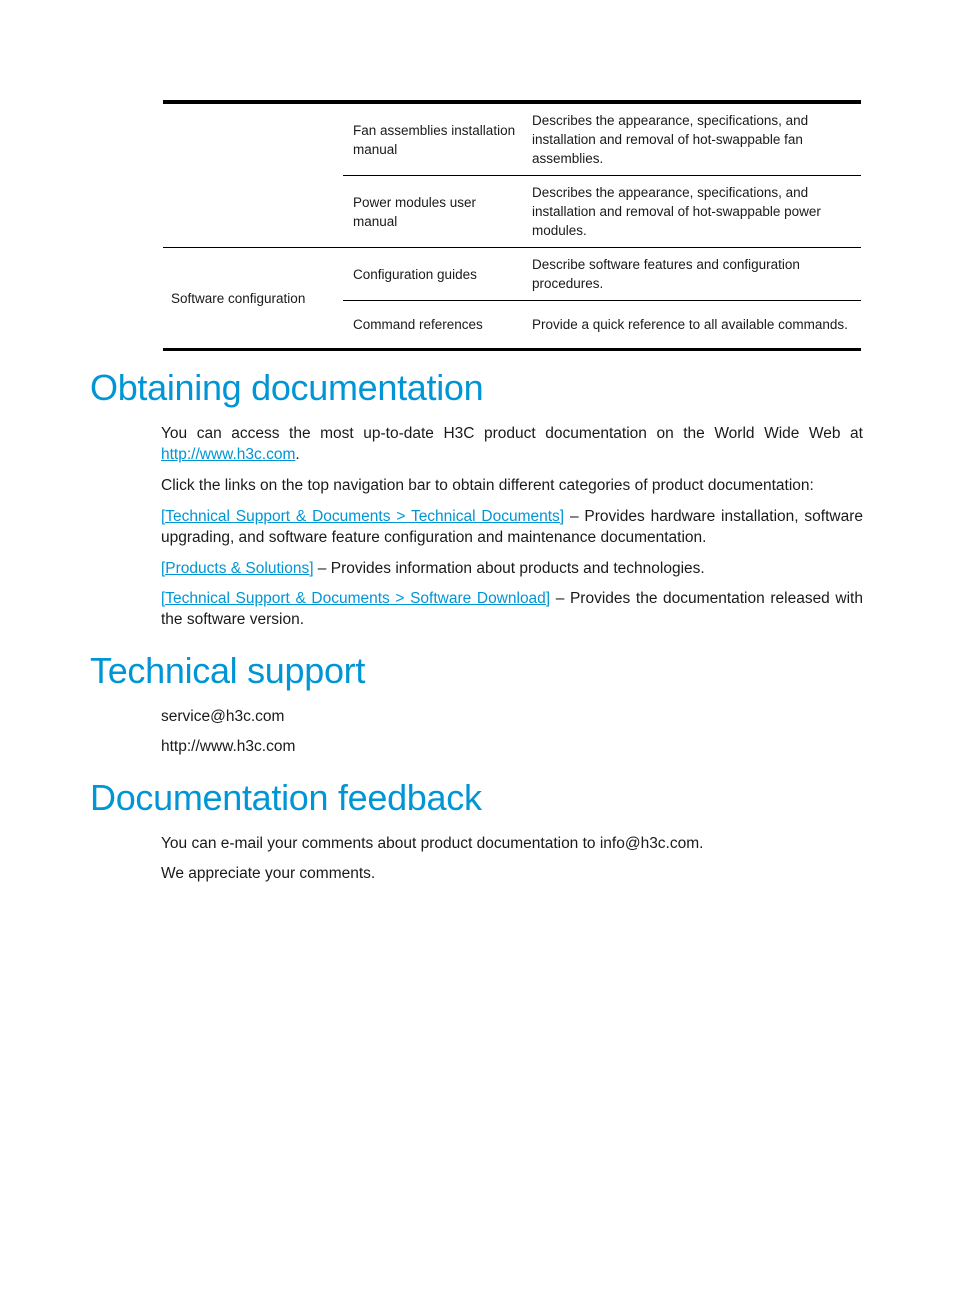 This screenshot has width=954, height=1296. I want to click on table-cell-document: Command references, so click(433, 325).